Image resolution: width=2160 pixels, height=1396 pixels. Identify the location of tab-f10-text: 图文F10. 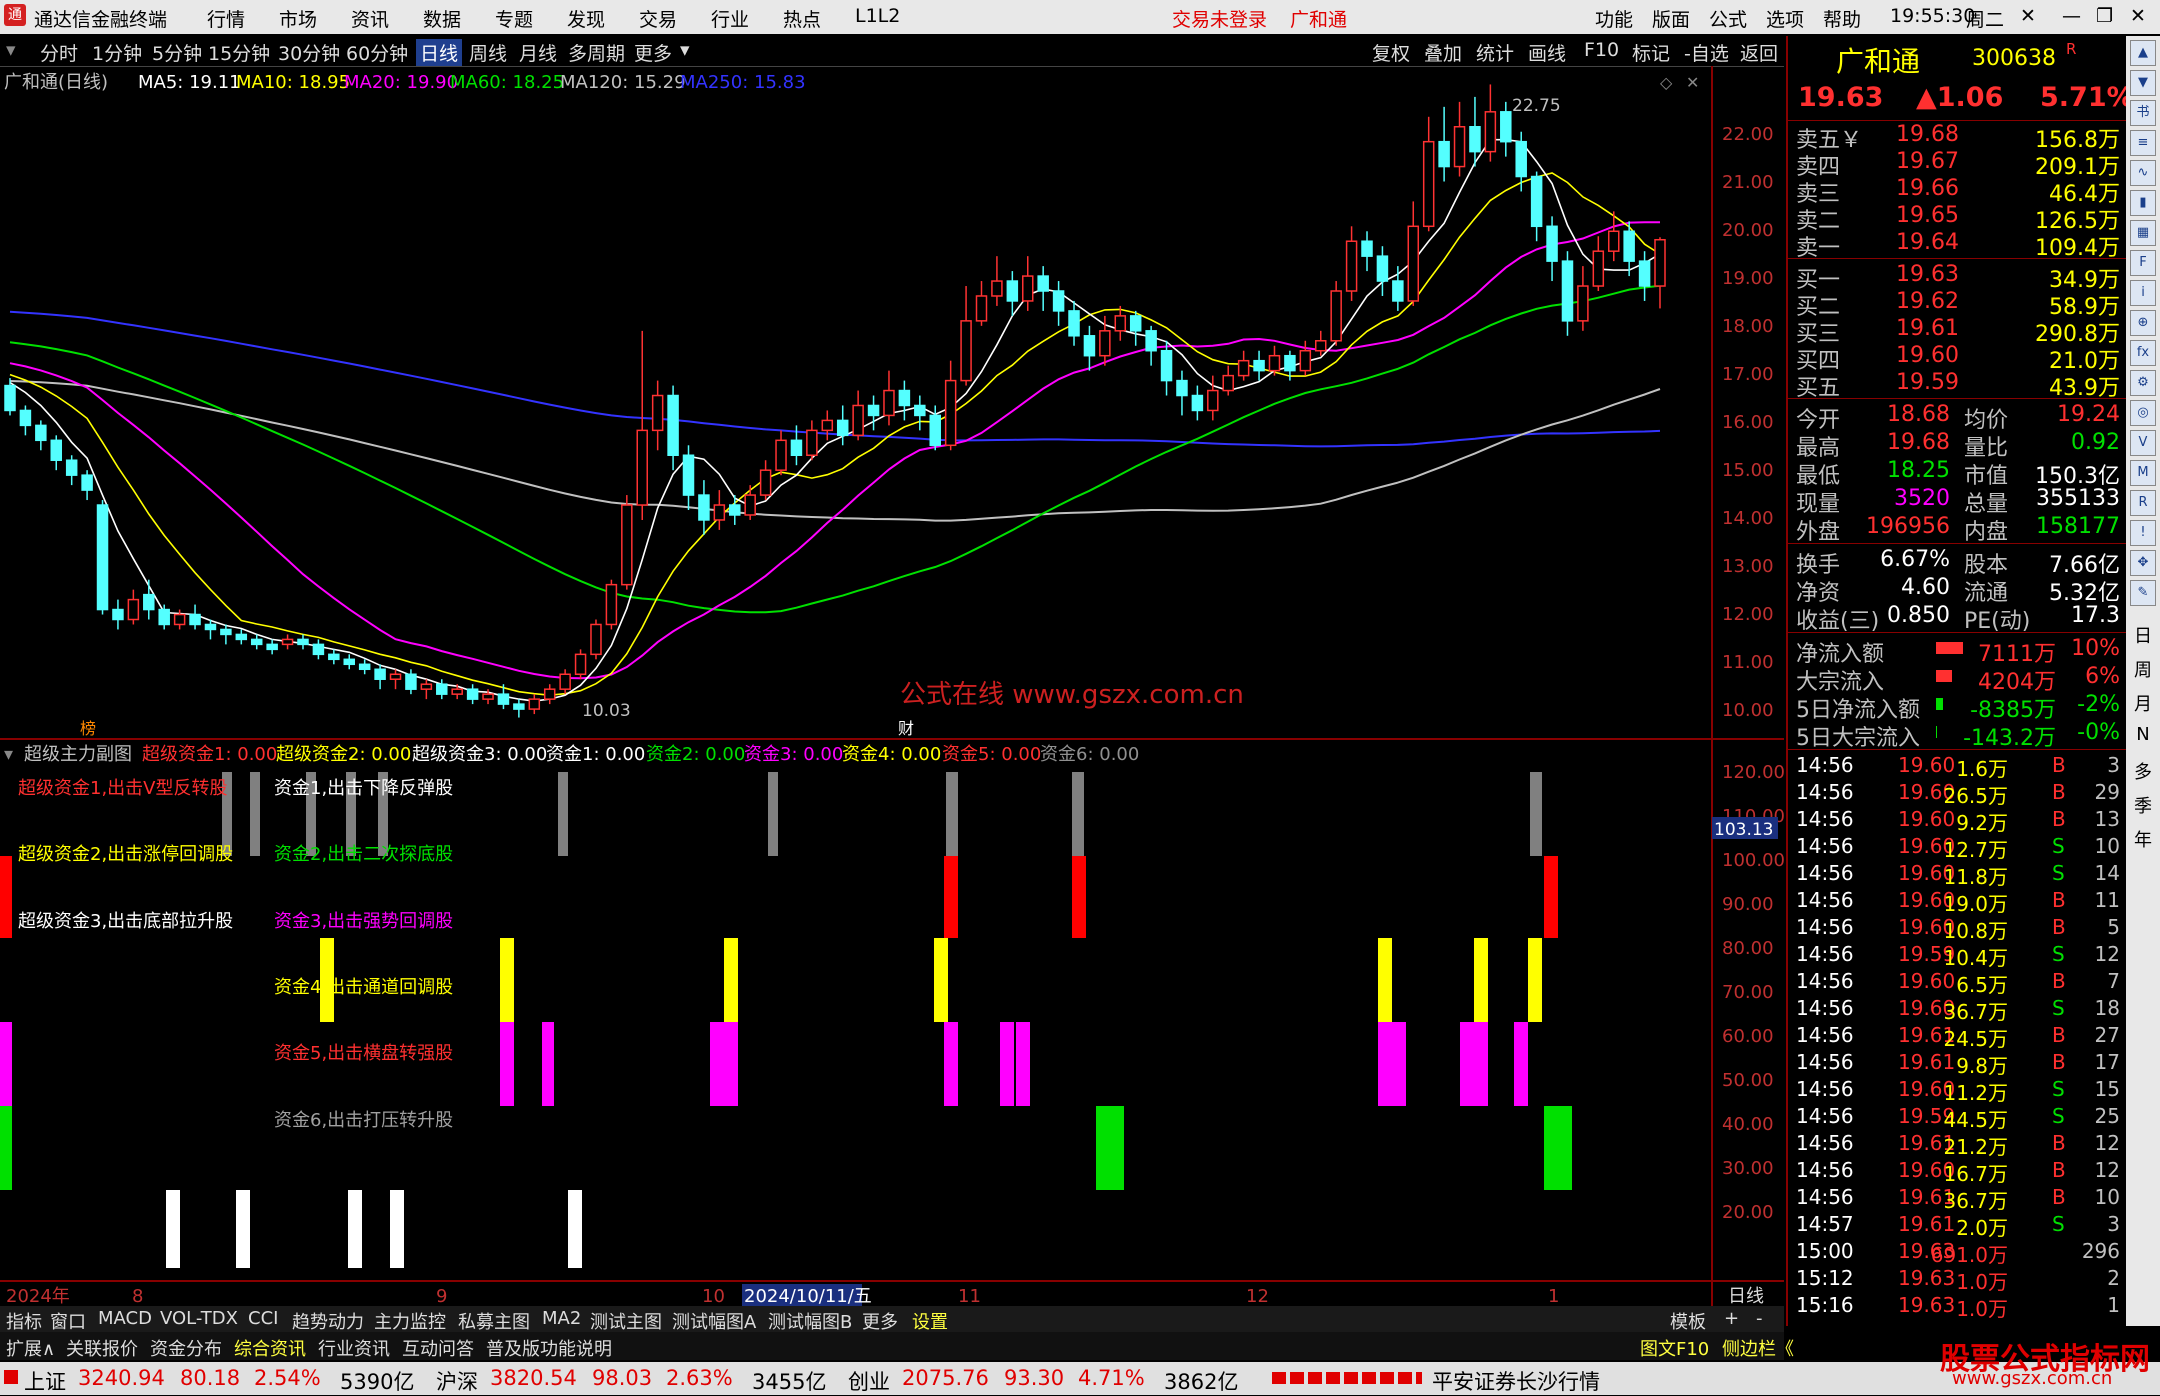
(1674, 1348).